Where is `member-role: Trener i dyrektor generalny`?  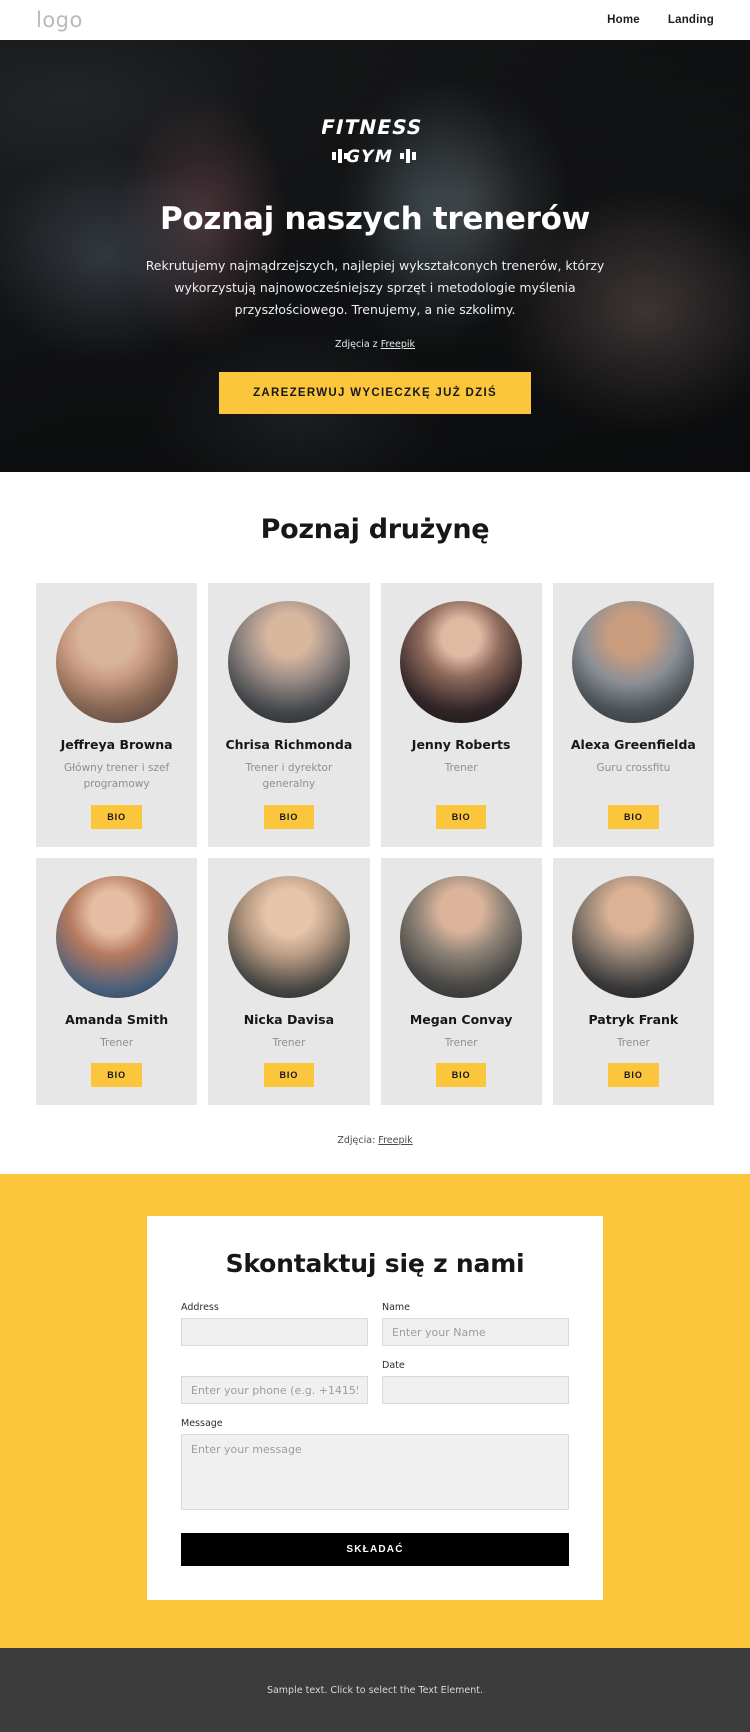
member-role: Trener i dyrektor generalny is located at coordinates (289, 776).